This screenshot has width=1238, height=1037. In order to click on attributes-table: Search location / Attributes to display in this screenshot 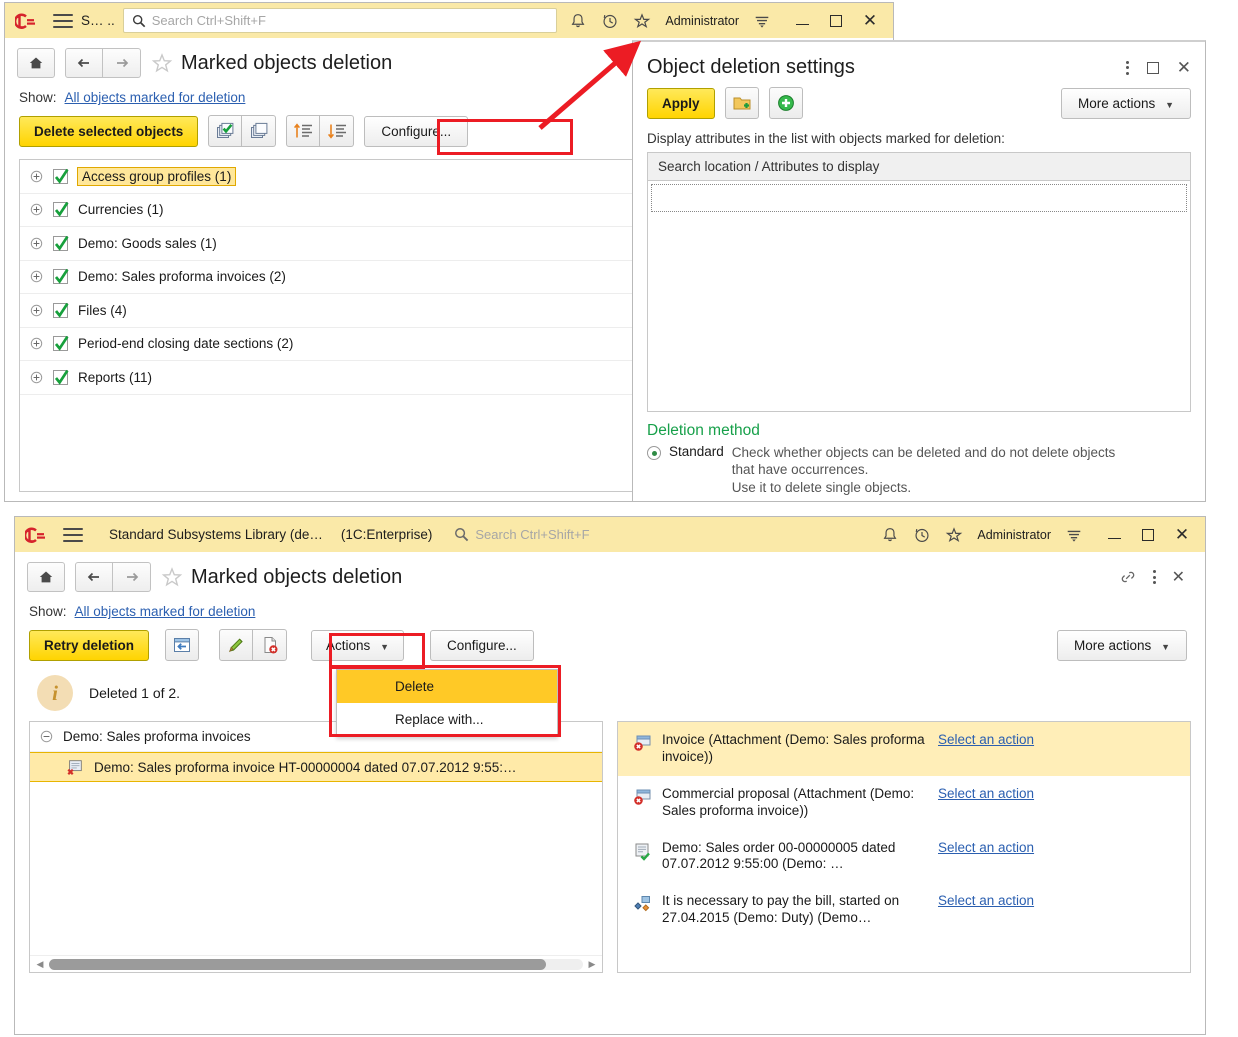, I will do `click(919, 282)`.